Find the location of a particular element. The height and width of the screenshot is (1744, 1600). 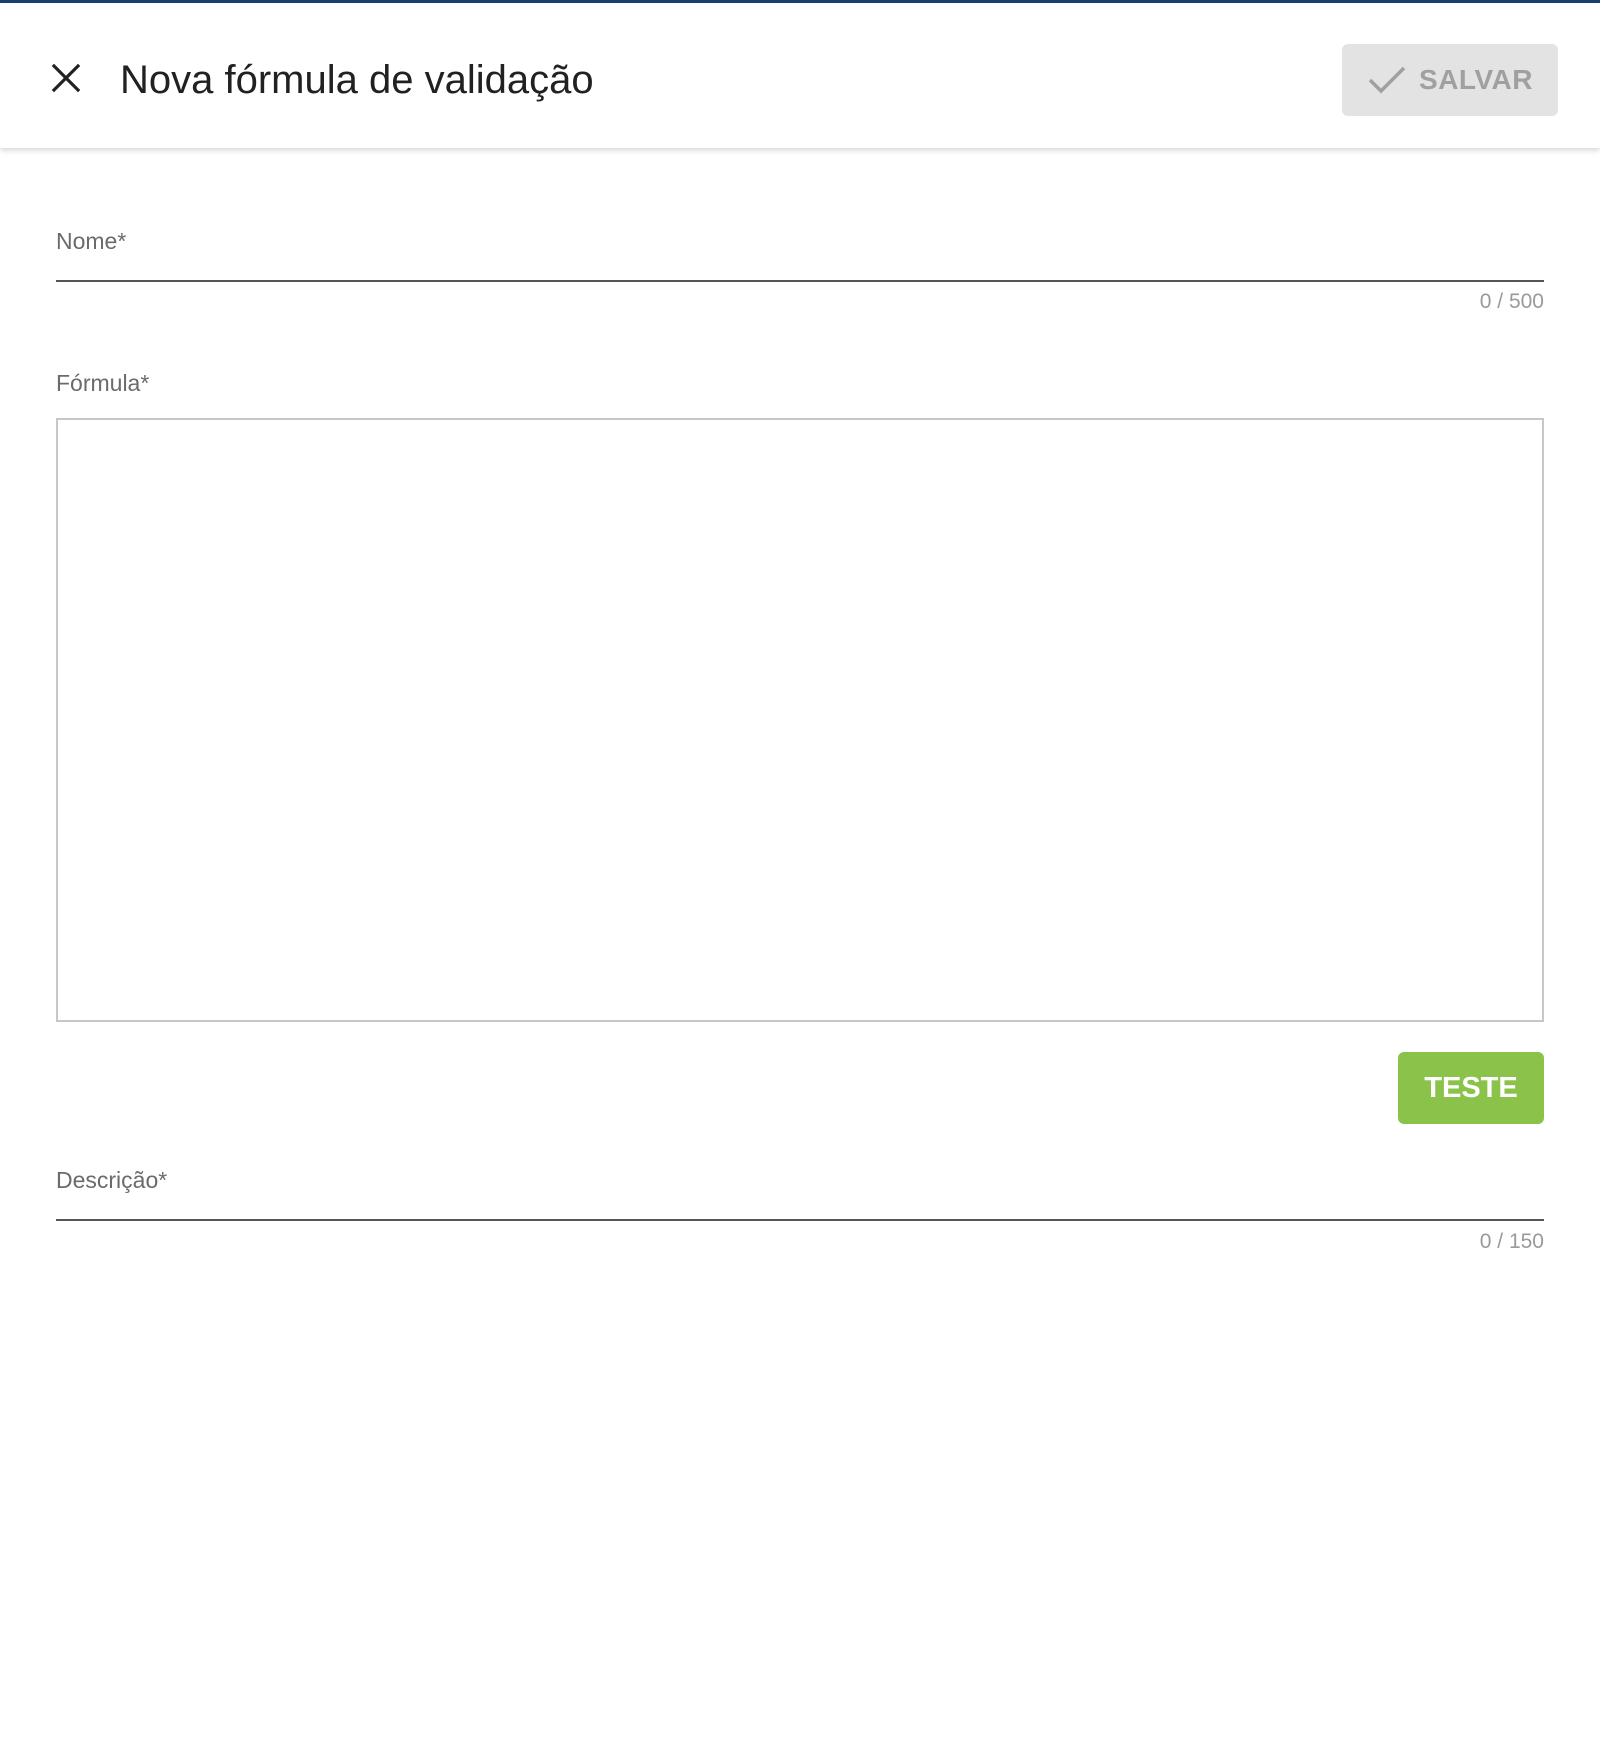

description-char-counter: 0 / 150 is located at coordinates (1511, 1241).